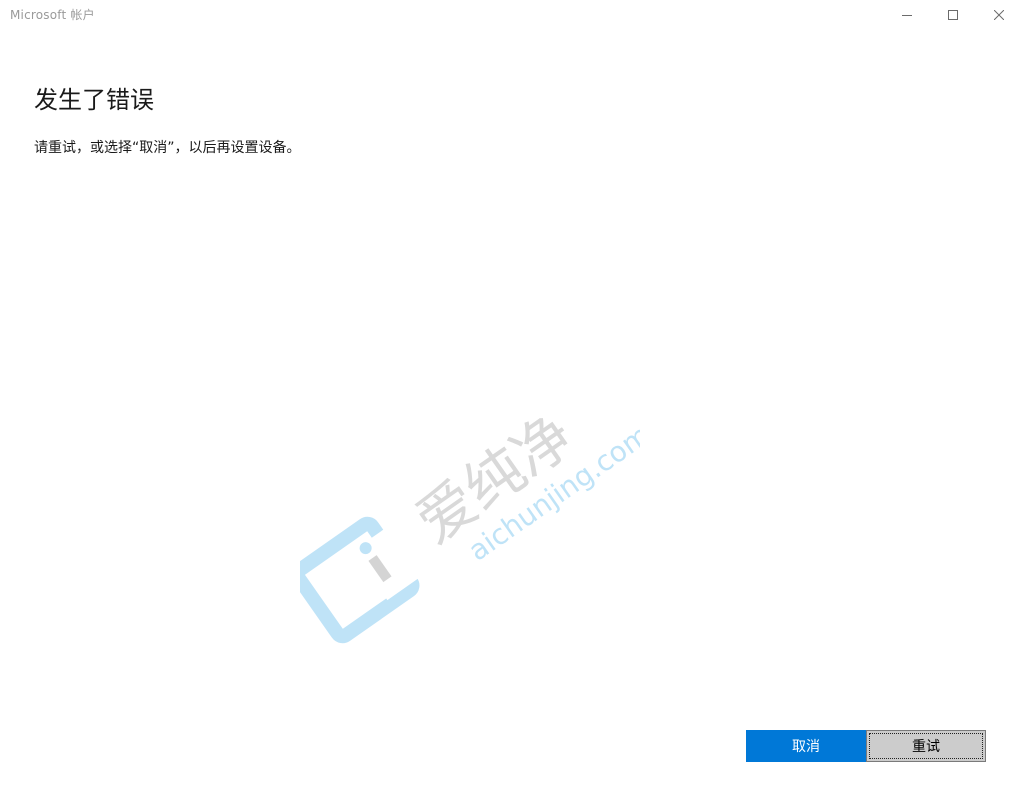 This screenshot has height=794, width=1021. I want to click on error-message: 请重试，或选择“取消”，以后再设置设备。, so click(167, 148).